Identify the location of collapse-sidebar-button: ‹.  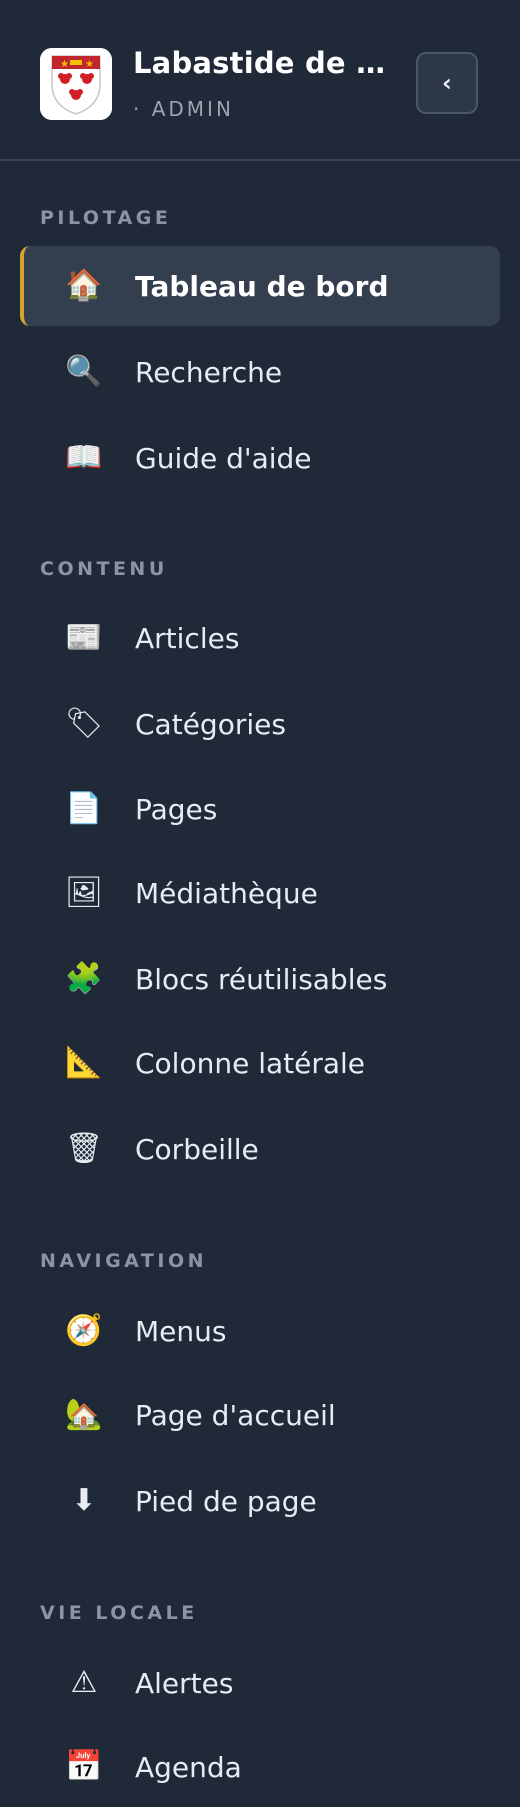
(447, 83).